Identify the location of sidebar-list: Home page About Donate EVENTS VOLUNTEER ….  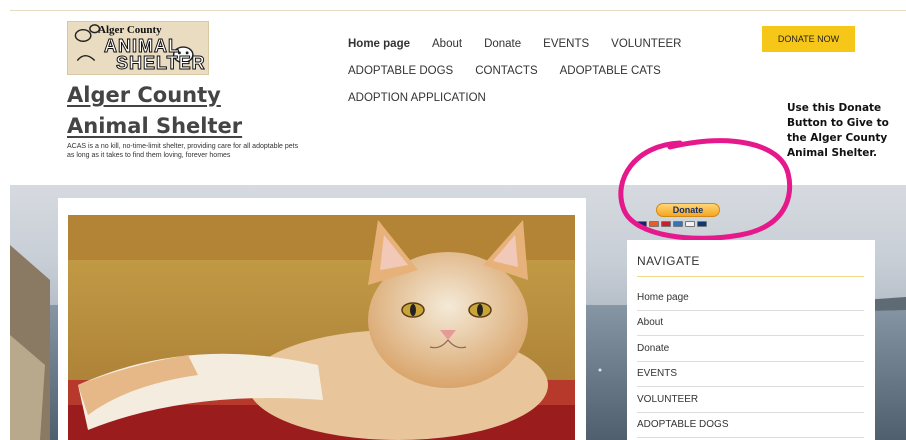
(750, 361).